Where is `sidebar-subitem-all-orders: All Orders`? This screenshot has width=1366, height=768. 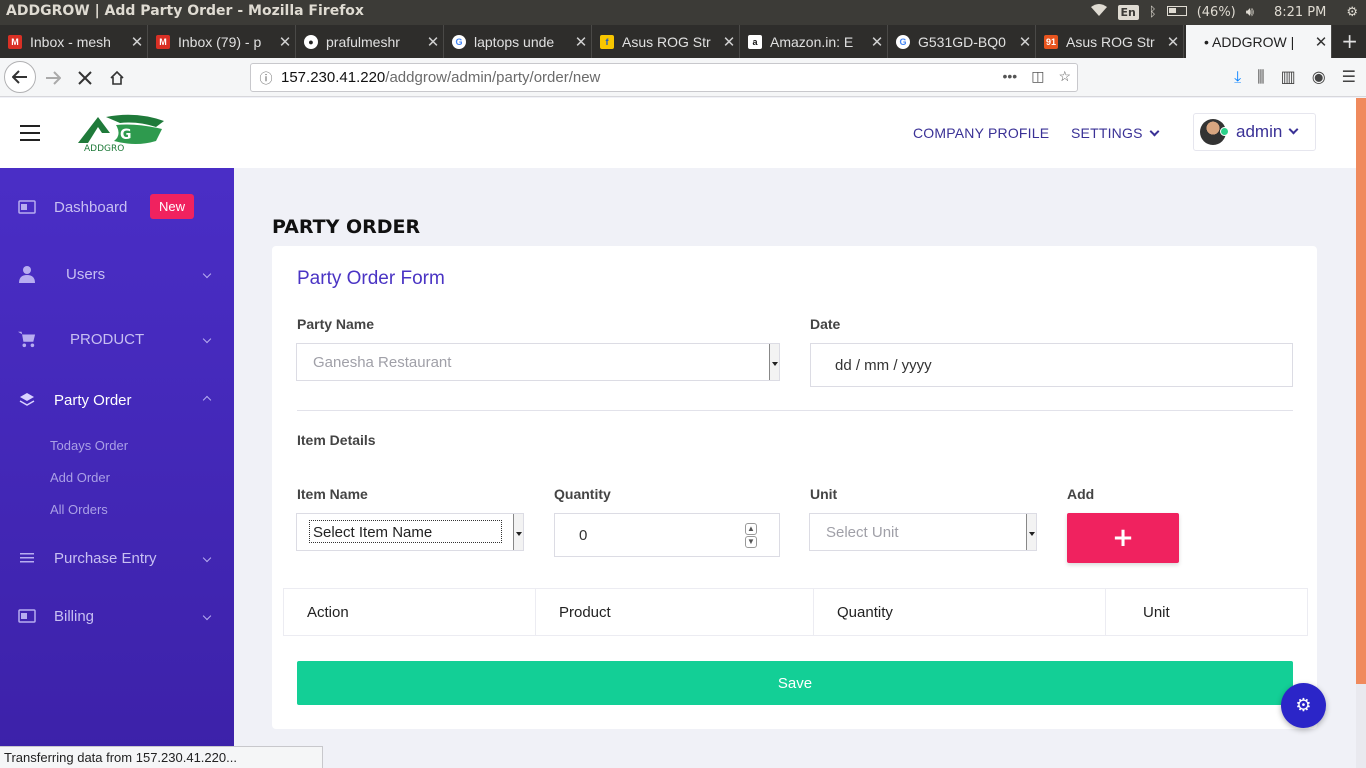
sidebar-subitem-all-orders: All Orders is located at coordinates (79, 509).